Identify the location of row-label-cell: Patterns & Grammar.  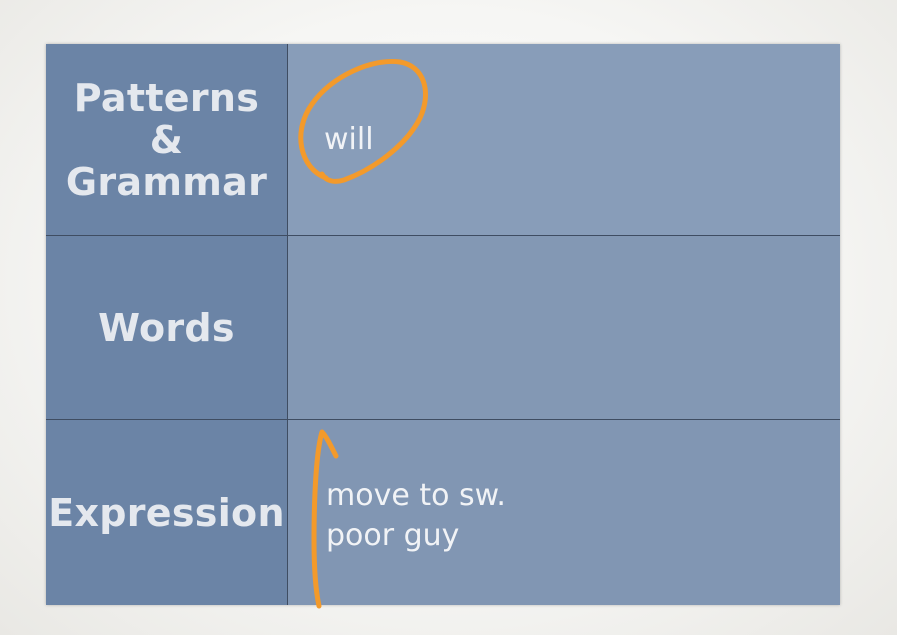
(167, 139).